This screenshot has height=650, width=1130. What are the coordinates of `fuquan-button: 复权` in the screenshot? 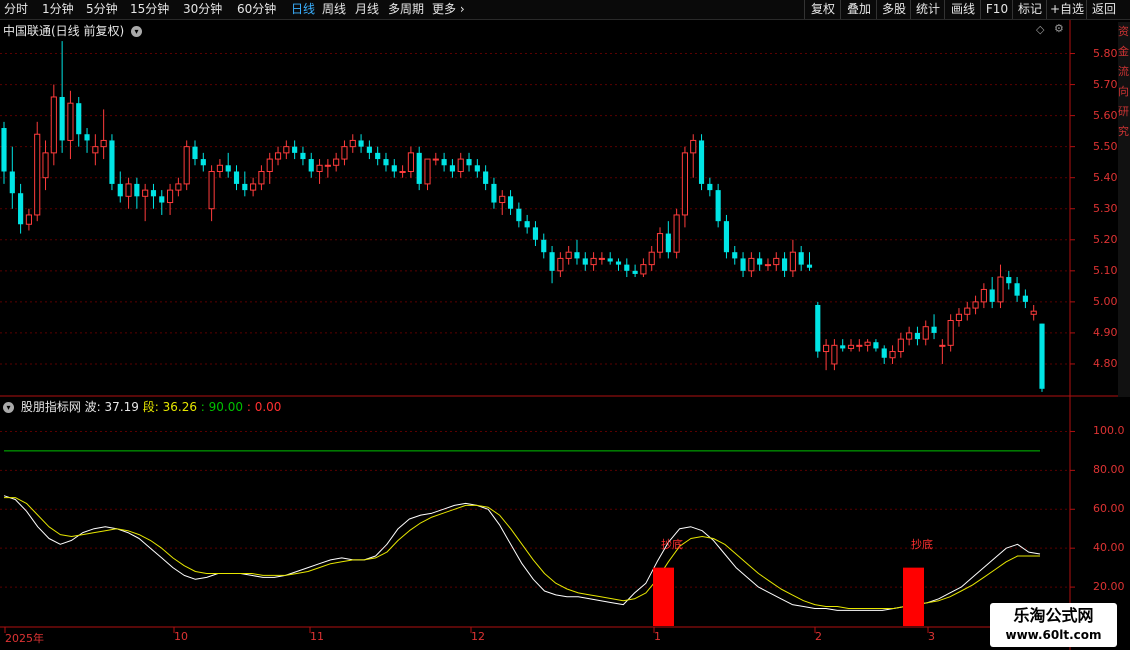 It's located at (822, 9).